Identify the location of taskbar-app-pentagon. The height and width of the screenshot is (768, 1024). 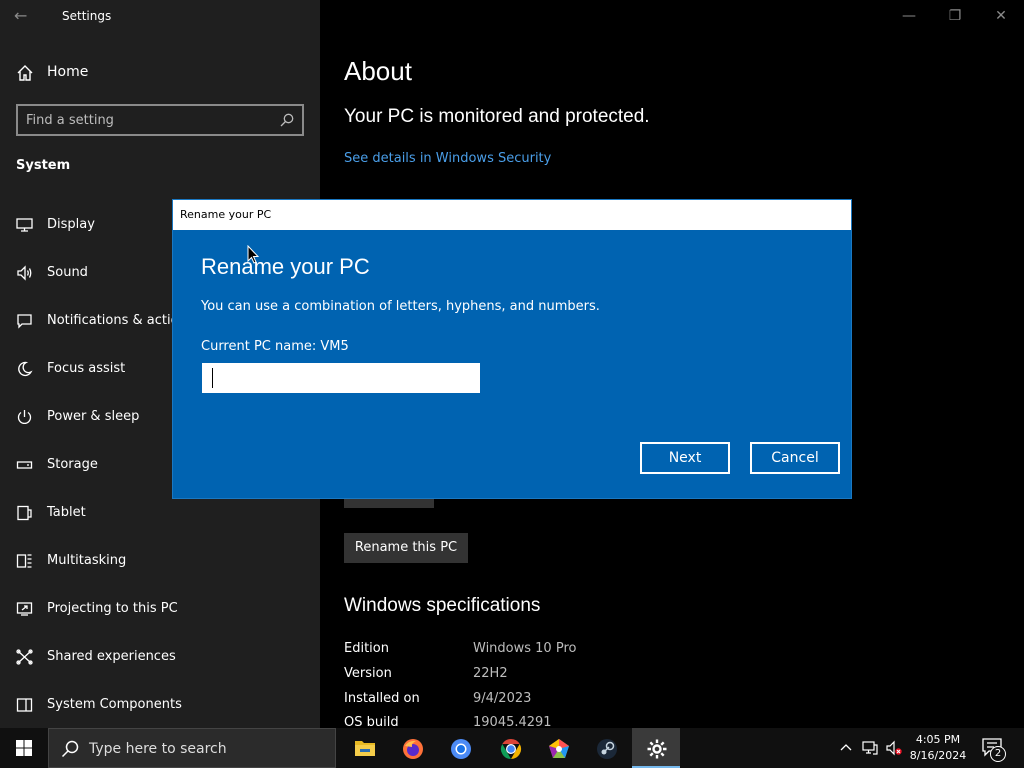
(558, 748).